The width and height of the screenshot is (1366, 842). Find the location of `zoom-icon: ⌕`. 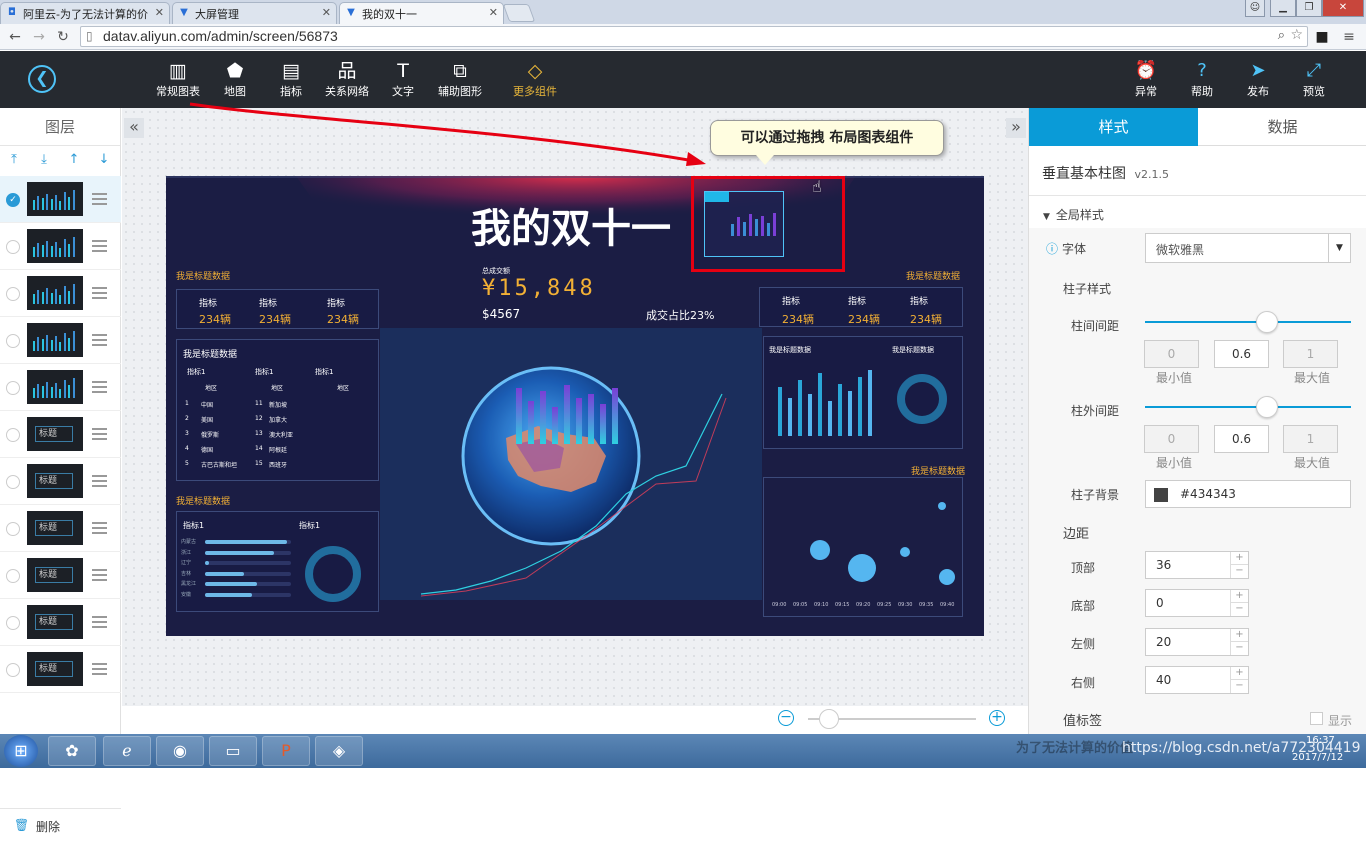

zoom-icon: ⌕ is located at coordinates (1281, 35).